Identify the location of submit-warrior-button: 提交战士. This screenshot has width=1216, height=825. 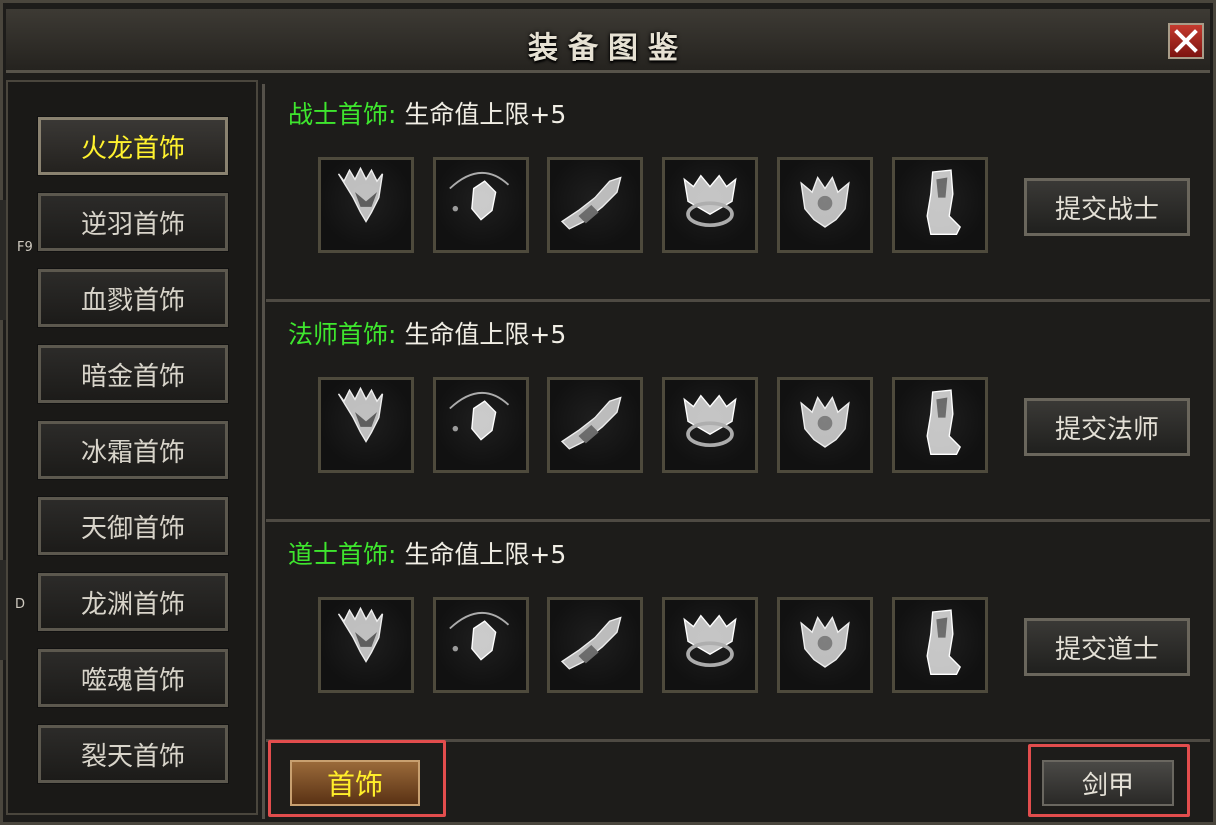
(1107, 207).